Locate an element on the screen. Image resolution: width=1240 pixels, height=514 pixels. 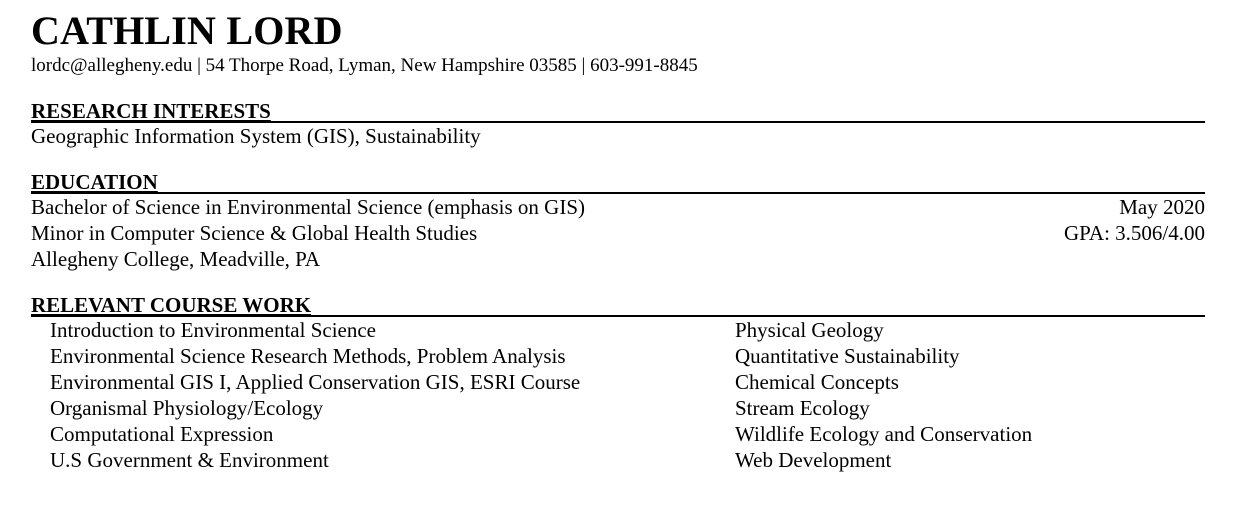
college-text: Allegheny College, Meadville, PA is located at coordinates (176, 259).